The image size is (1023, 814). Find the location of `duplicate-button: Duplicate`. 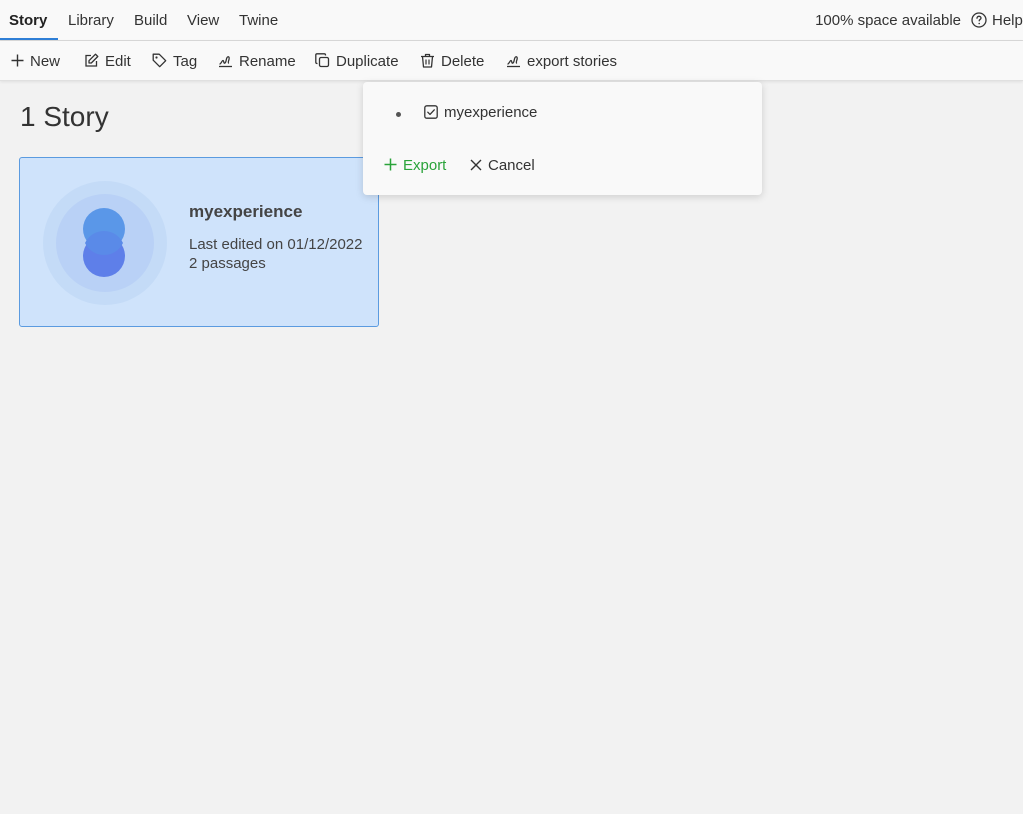

duplicate-button: Duplicate is located at coordinates (357, 61).